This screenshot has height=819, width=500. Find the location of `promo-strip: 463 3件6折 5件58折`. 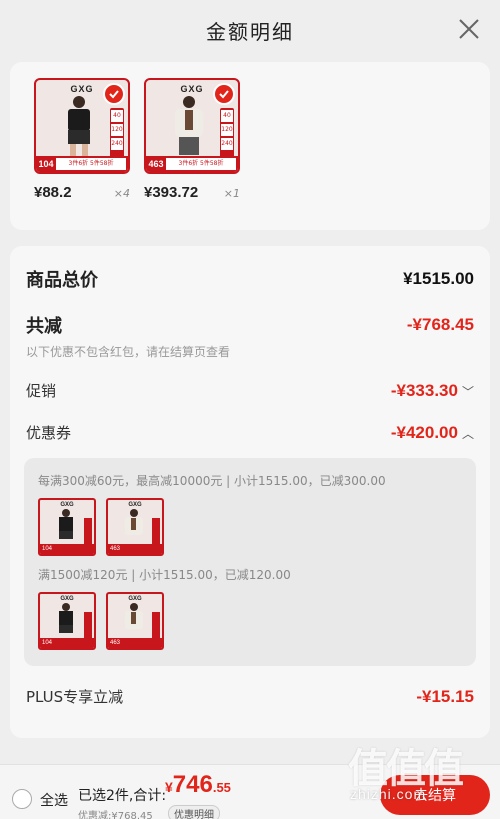

promo-strip: 463 3件6折 5件58折 is located at coordinates (192, 164).